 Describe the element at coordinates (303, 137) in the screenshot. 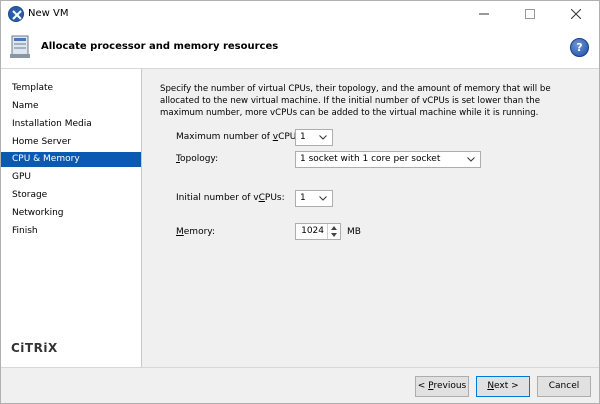

I see `max-vcpus-value: 1` at that location.